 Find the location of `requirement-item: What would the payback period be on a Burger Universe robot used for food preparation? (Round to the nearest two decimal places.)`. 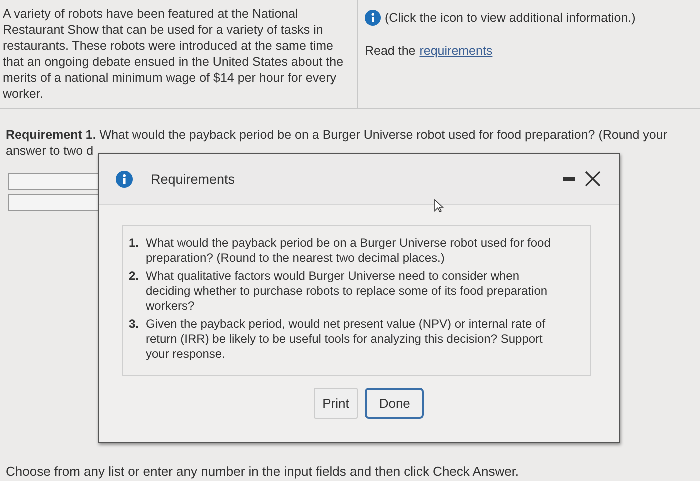

requirement-item: What would the payback period be on a Burger Universe robot used for food preparation? (Round to the nearest two decimal places.) is located at coordinates (349, 251).